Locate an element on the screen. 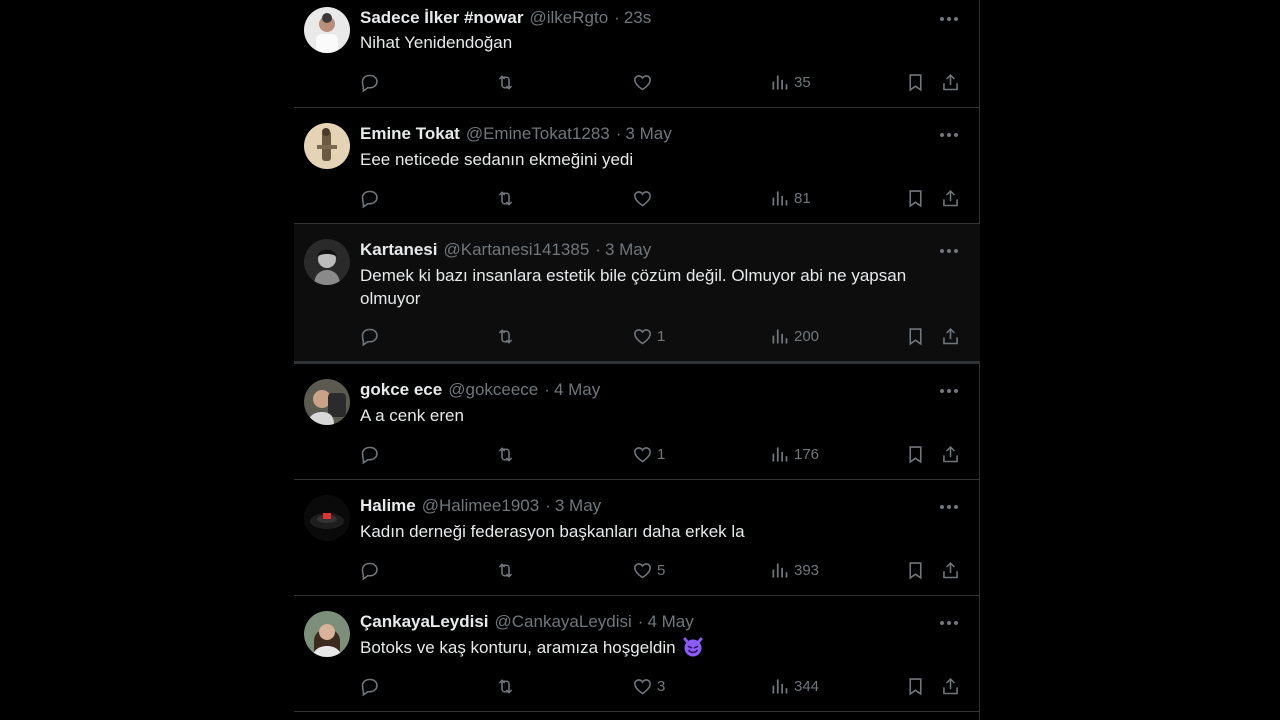 The height and width of the screenshot is (720, 1280). author-name: gokce ece is located at coordinates (401, 389).